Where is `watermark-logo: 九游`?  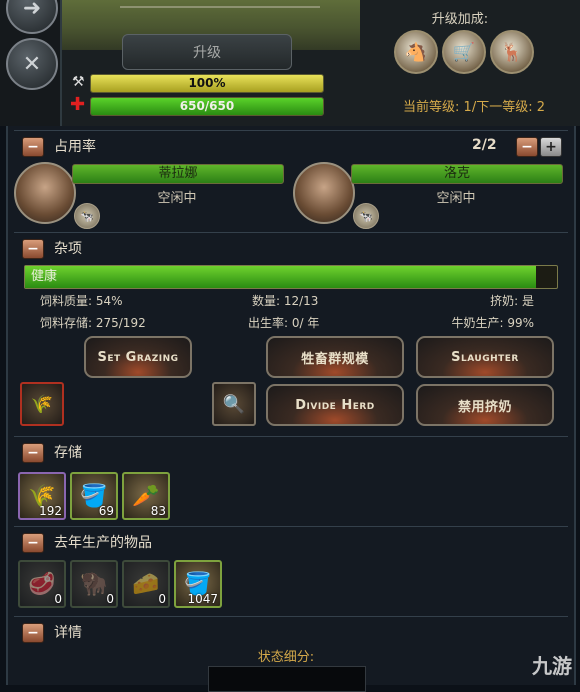 watermark-logo: 九游 is located at coordinates (552, 664).